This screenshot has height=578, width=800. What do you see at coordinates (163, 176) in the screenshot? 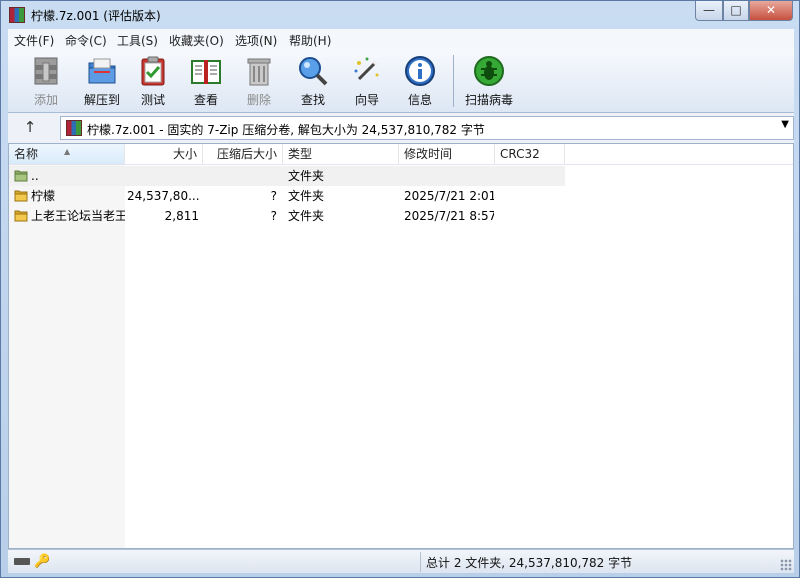
I see `item-size` at bounding box center [163, 176].